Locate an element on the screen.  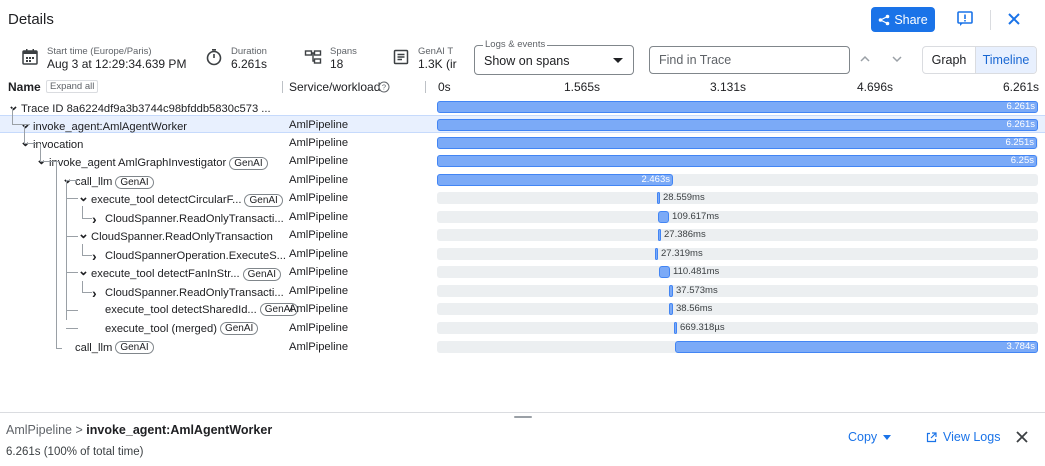
open-in-new-icon is located at coordinates (931, 436).